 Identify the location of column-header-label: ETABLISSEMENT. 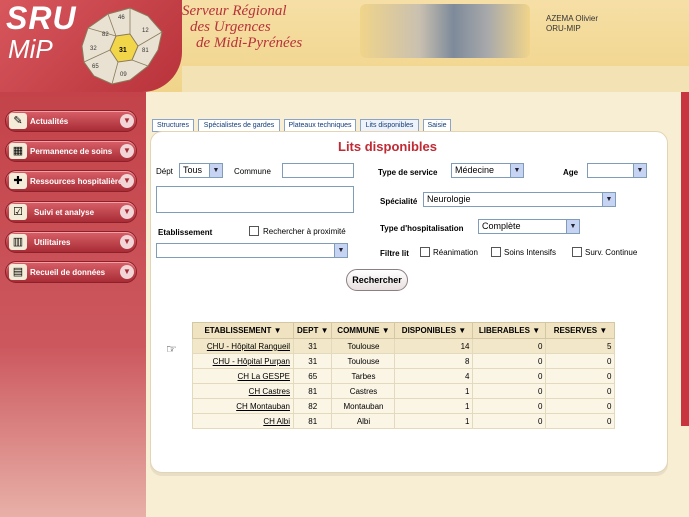
(238, 330).